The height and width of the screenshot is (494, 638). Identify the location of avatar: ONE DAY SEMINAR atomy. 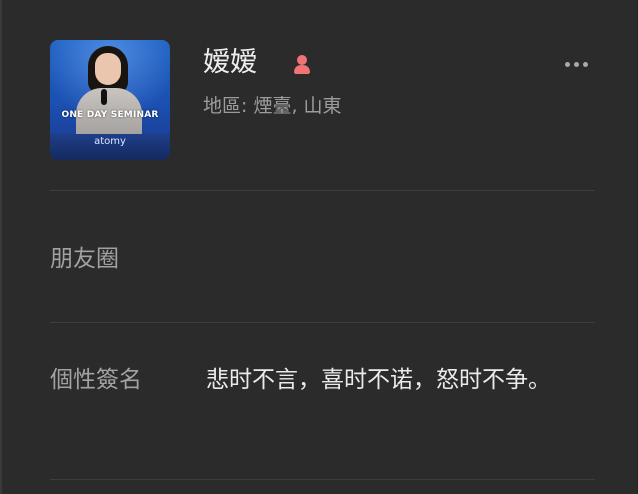
(110, 100).